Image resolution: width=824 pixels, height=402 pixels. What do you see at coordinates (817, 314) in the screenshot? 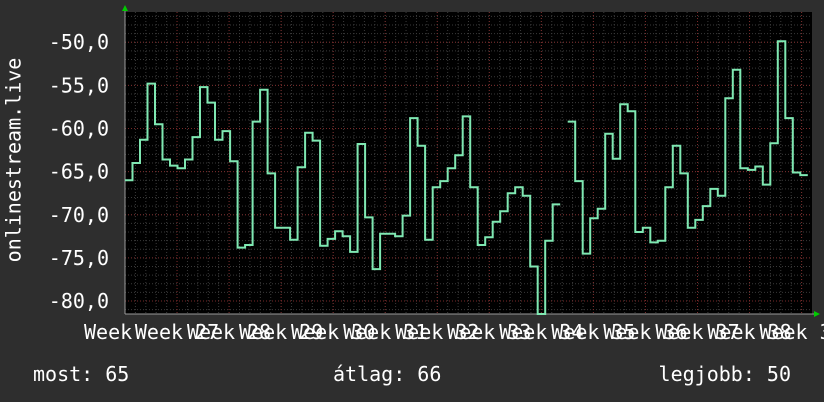
I see `x-axis-arrow-icon` at bounding box center [817, 314].